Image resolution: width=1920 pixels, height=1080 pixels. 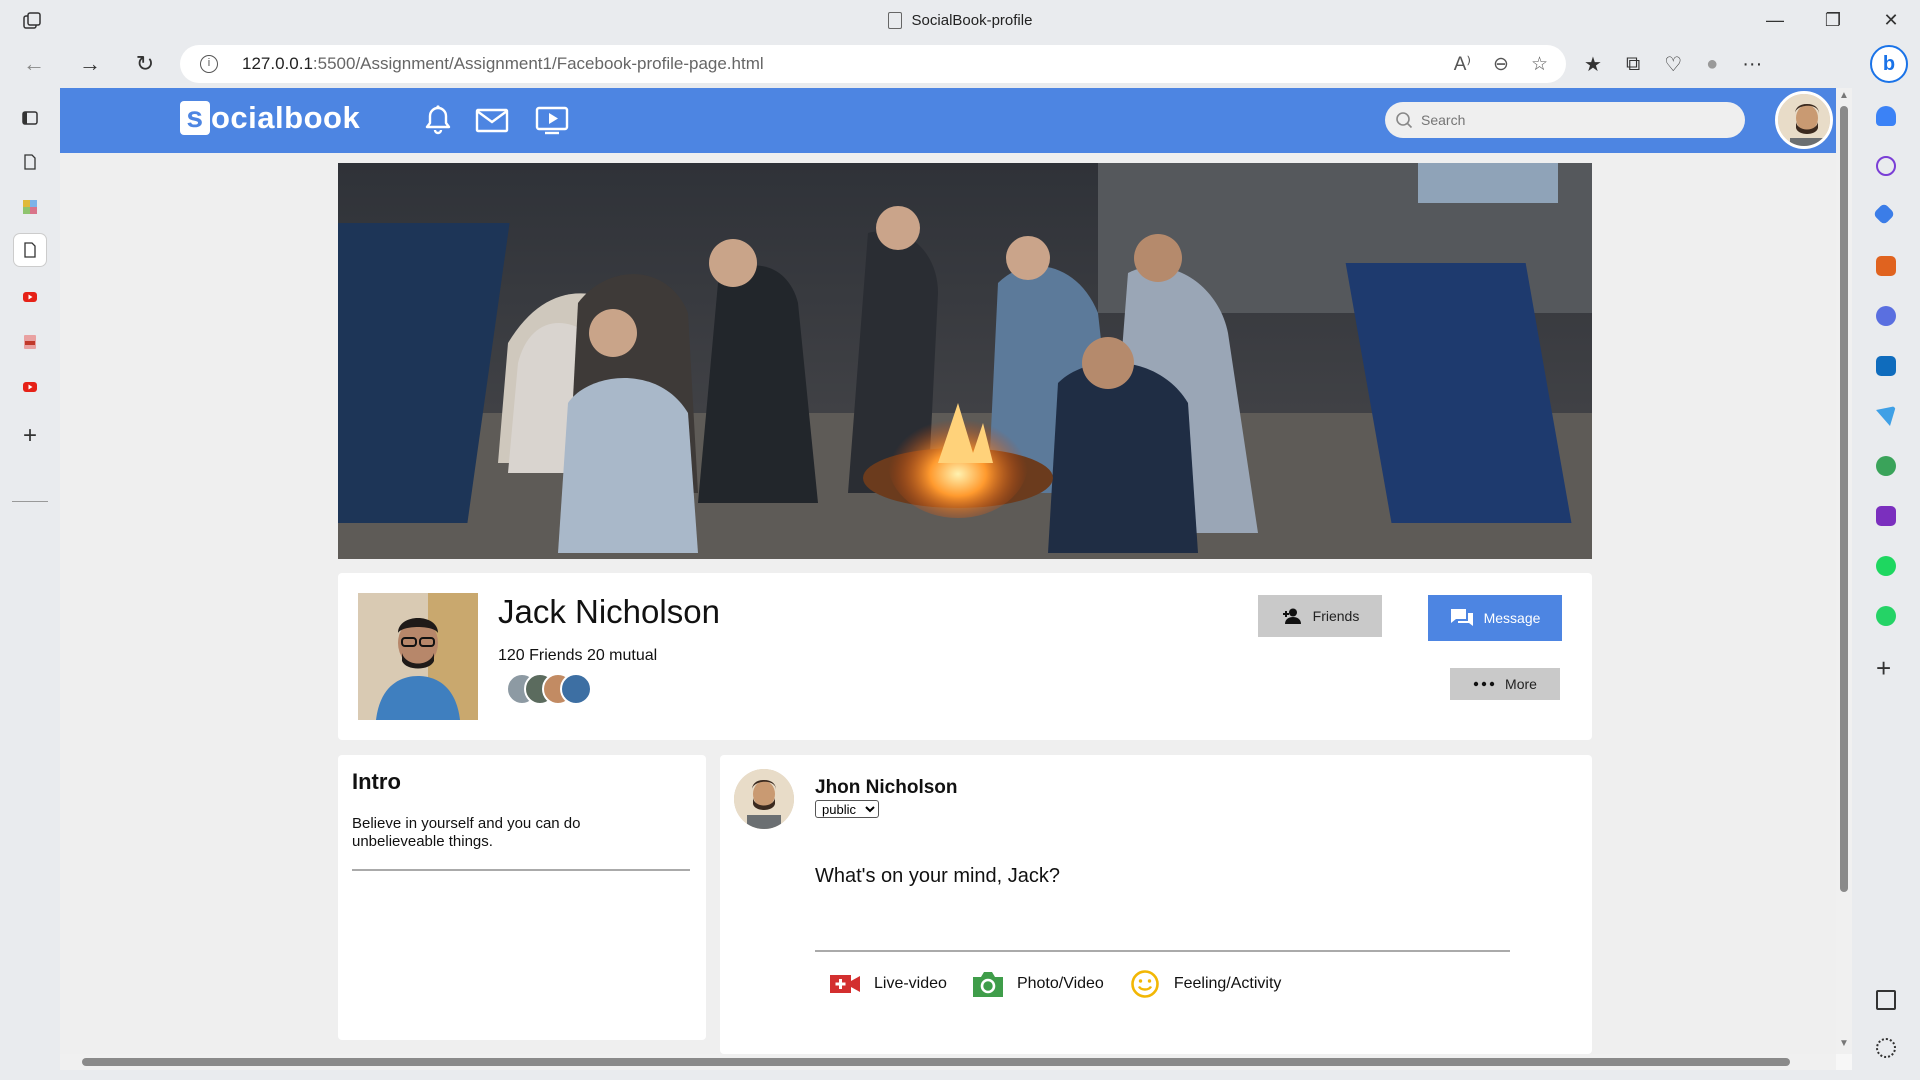 I want to click on live-video-button: Live-video, so click(x=888, y=984).